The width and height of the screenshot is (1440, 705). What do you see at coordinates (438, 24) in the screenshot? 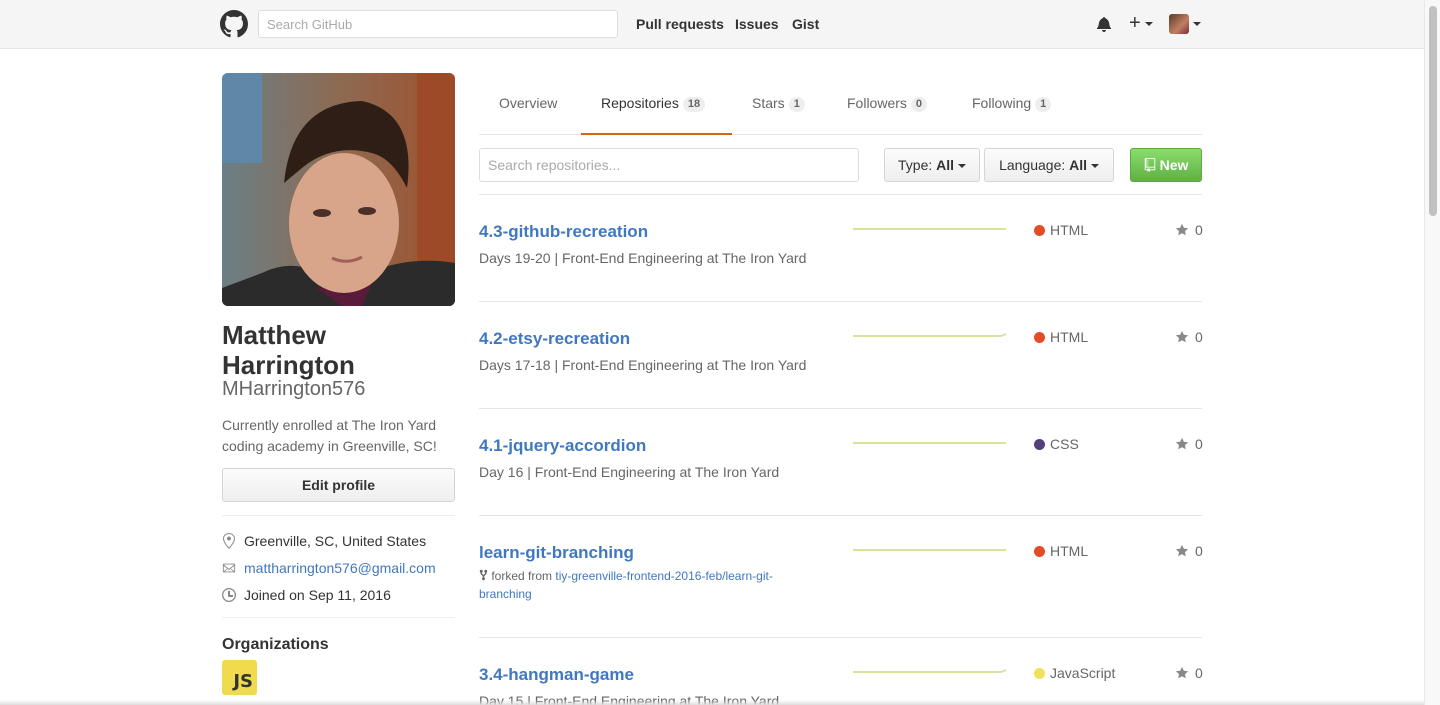
I see `github-search-input` at bounding box center [438, 24].